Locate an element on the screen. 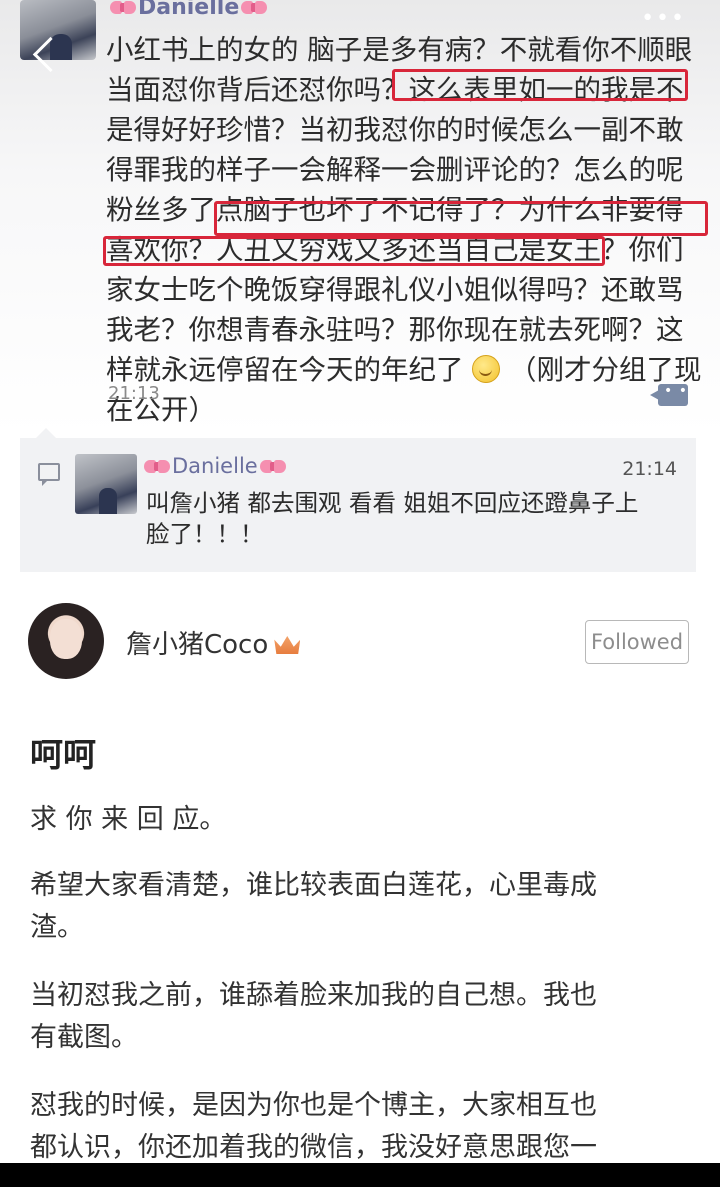 This screenshot has width=720, height=1187. comment-line-text: 样就永远停留在今天的年纪了 is located at coordinates (285, 370).